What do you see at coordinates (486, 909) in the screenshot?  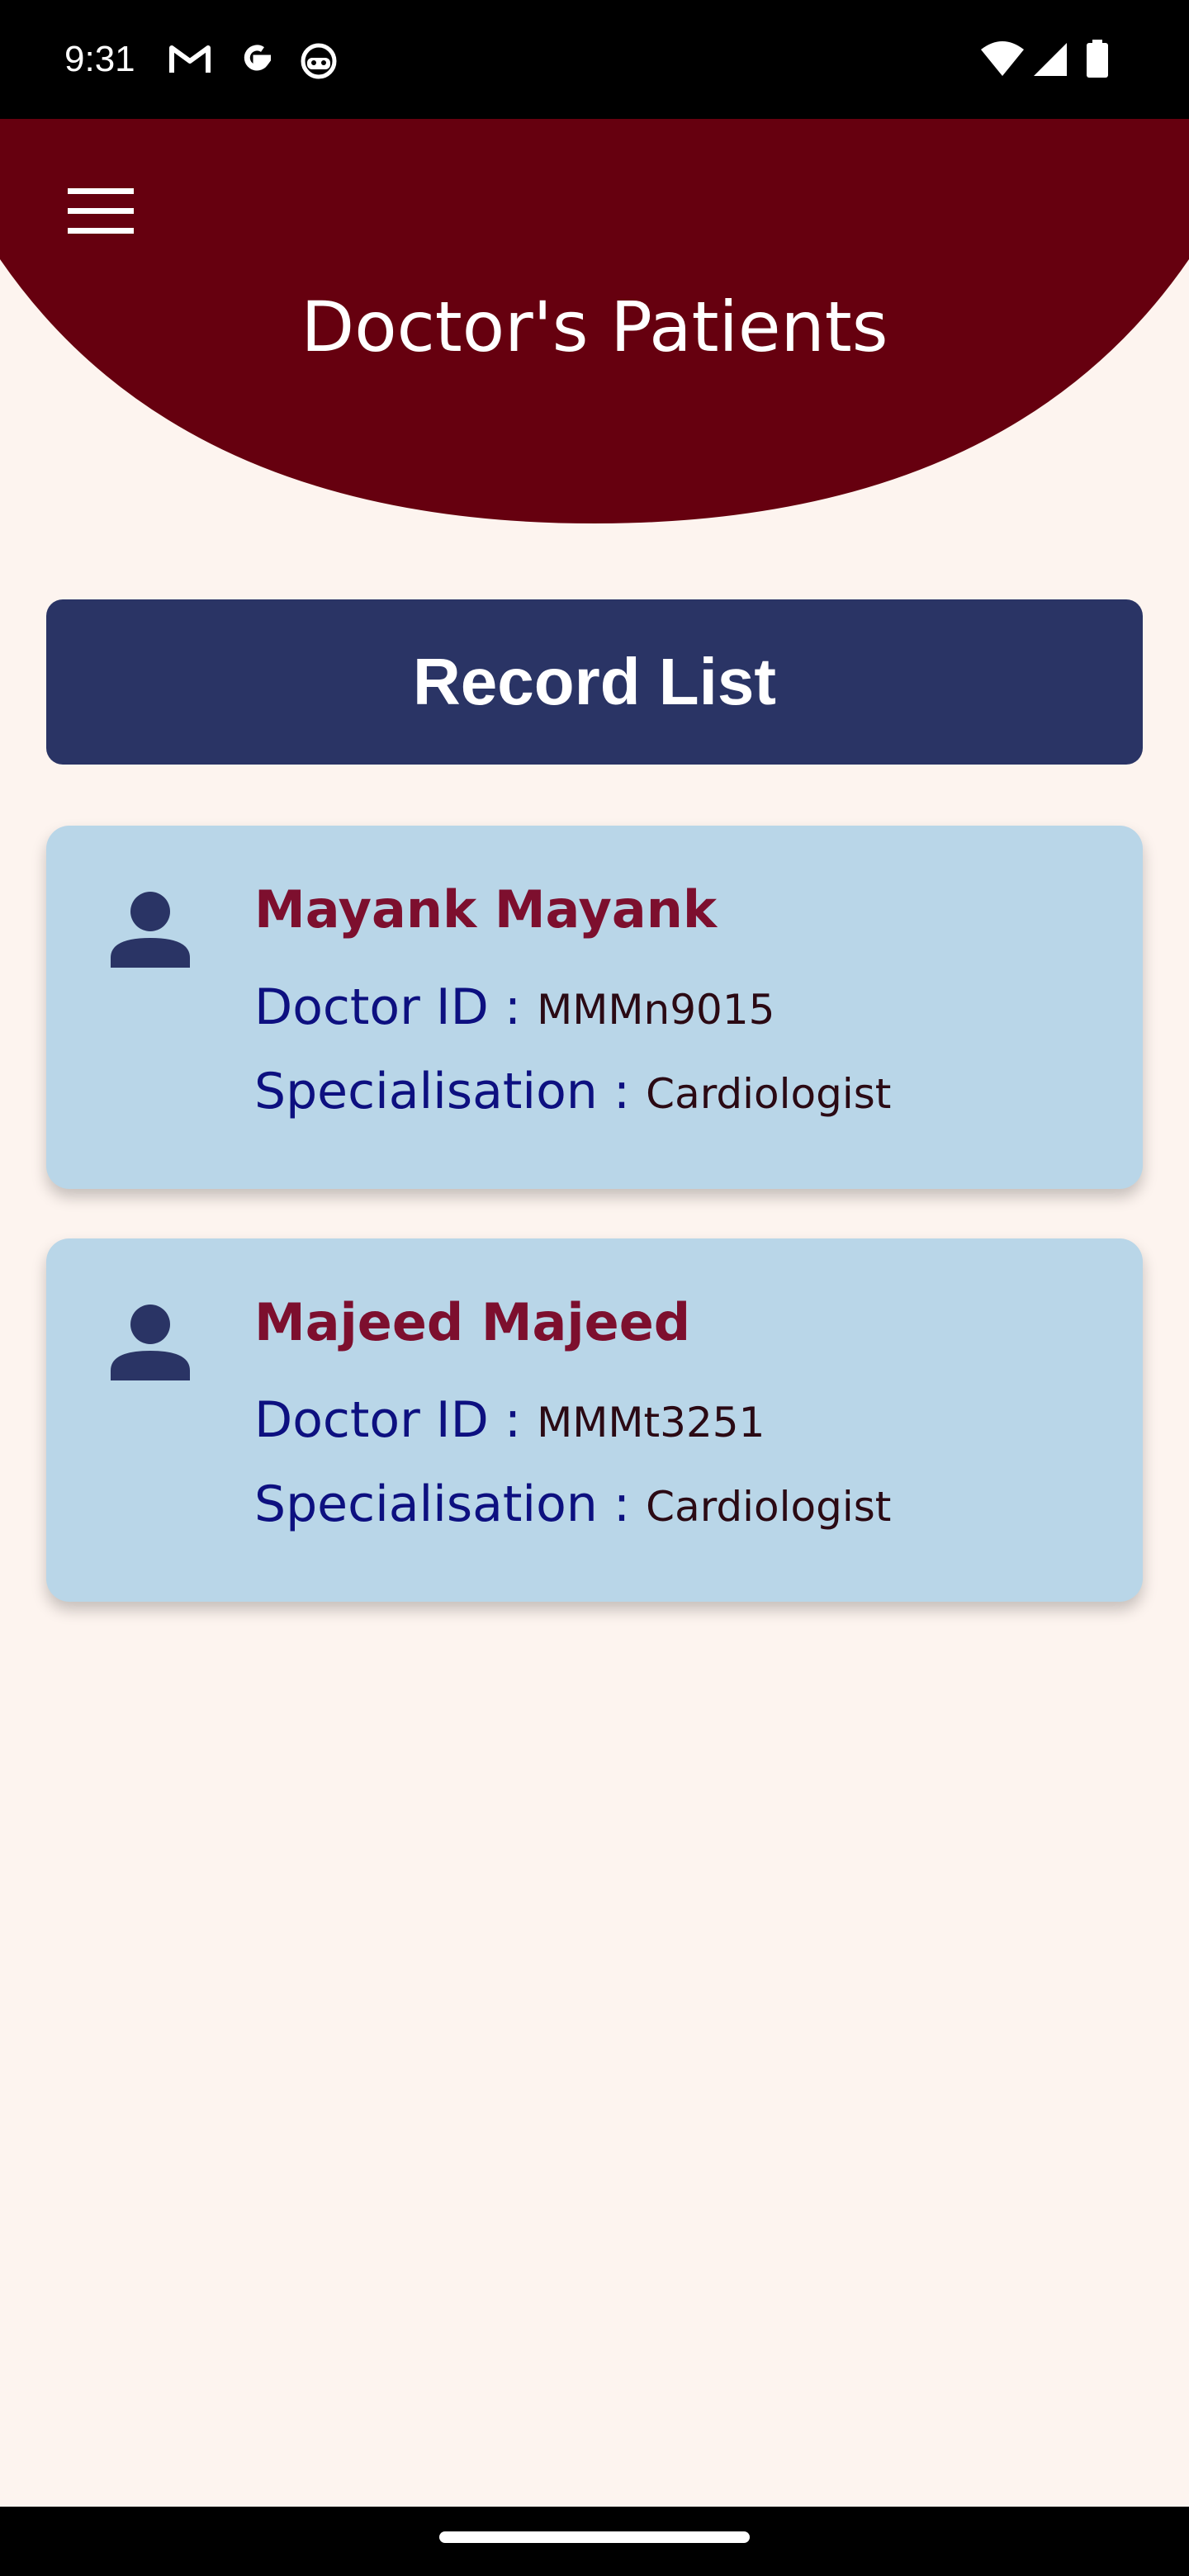 I see `doctor-name: Mayank Mayank` at bounding box center [486, 909].